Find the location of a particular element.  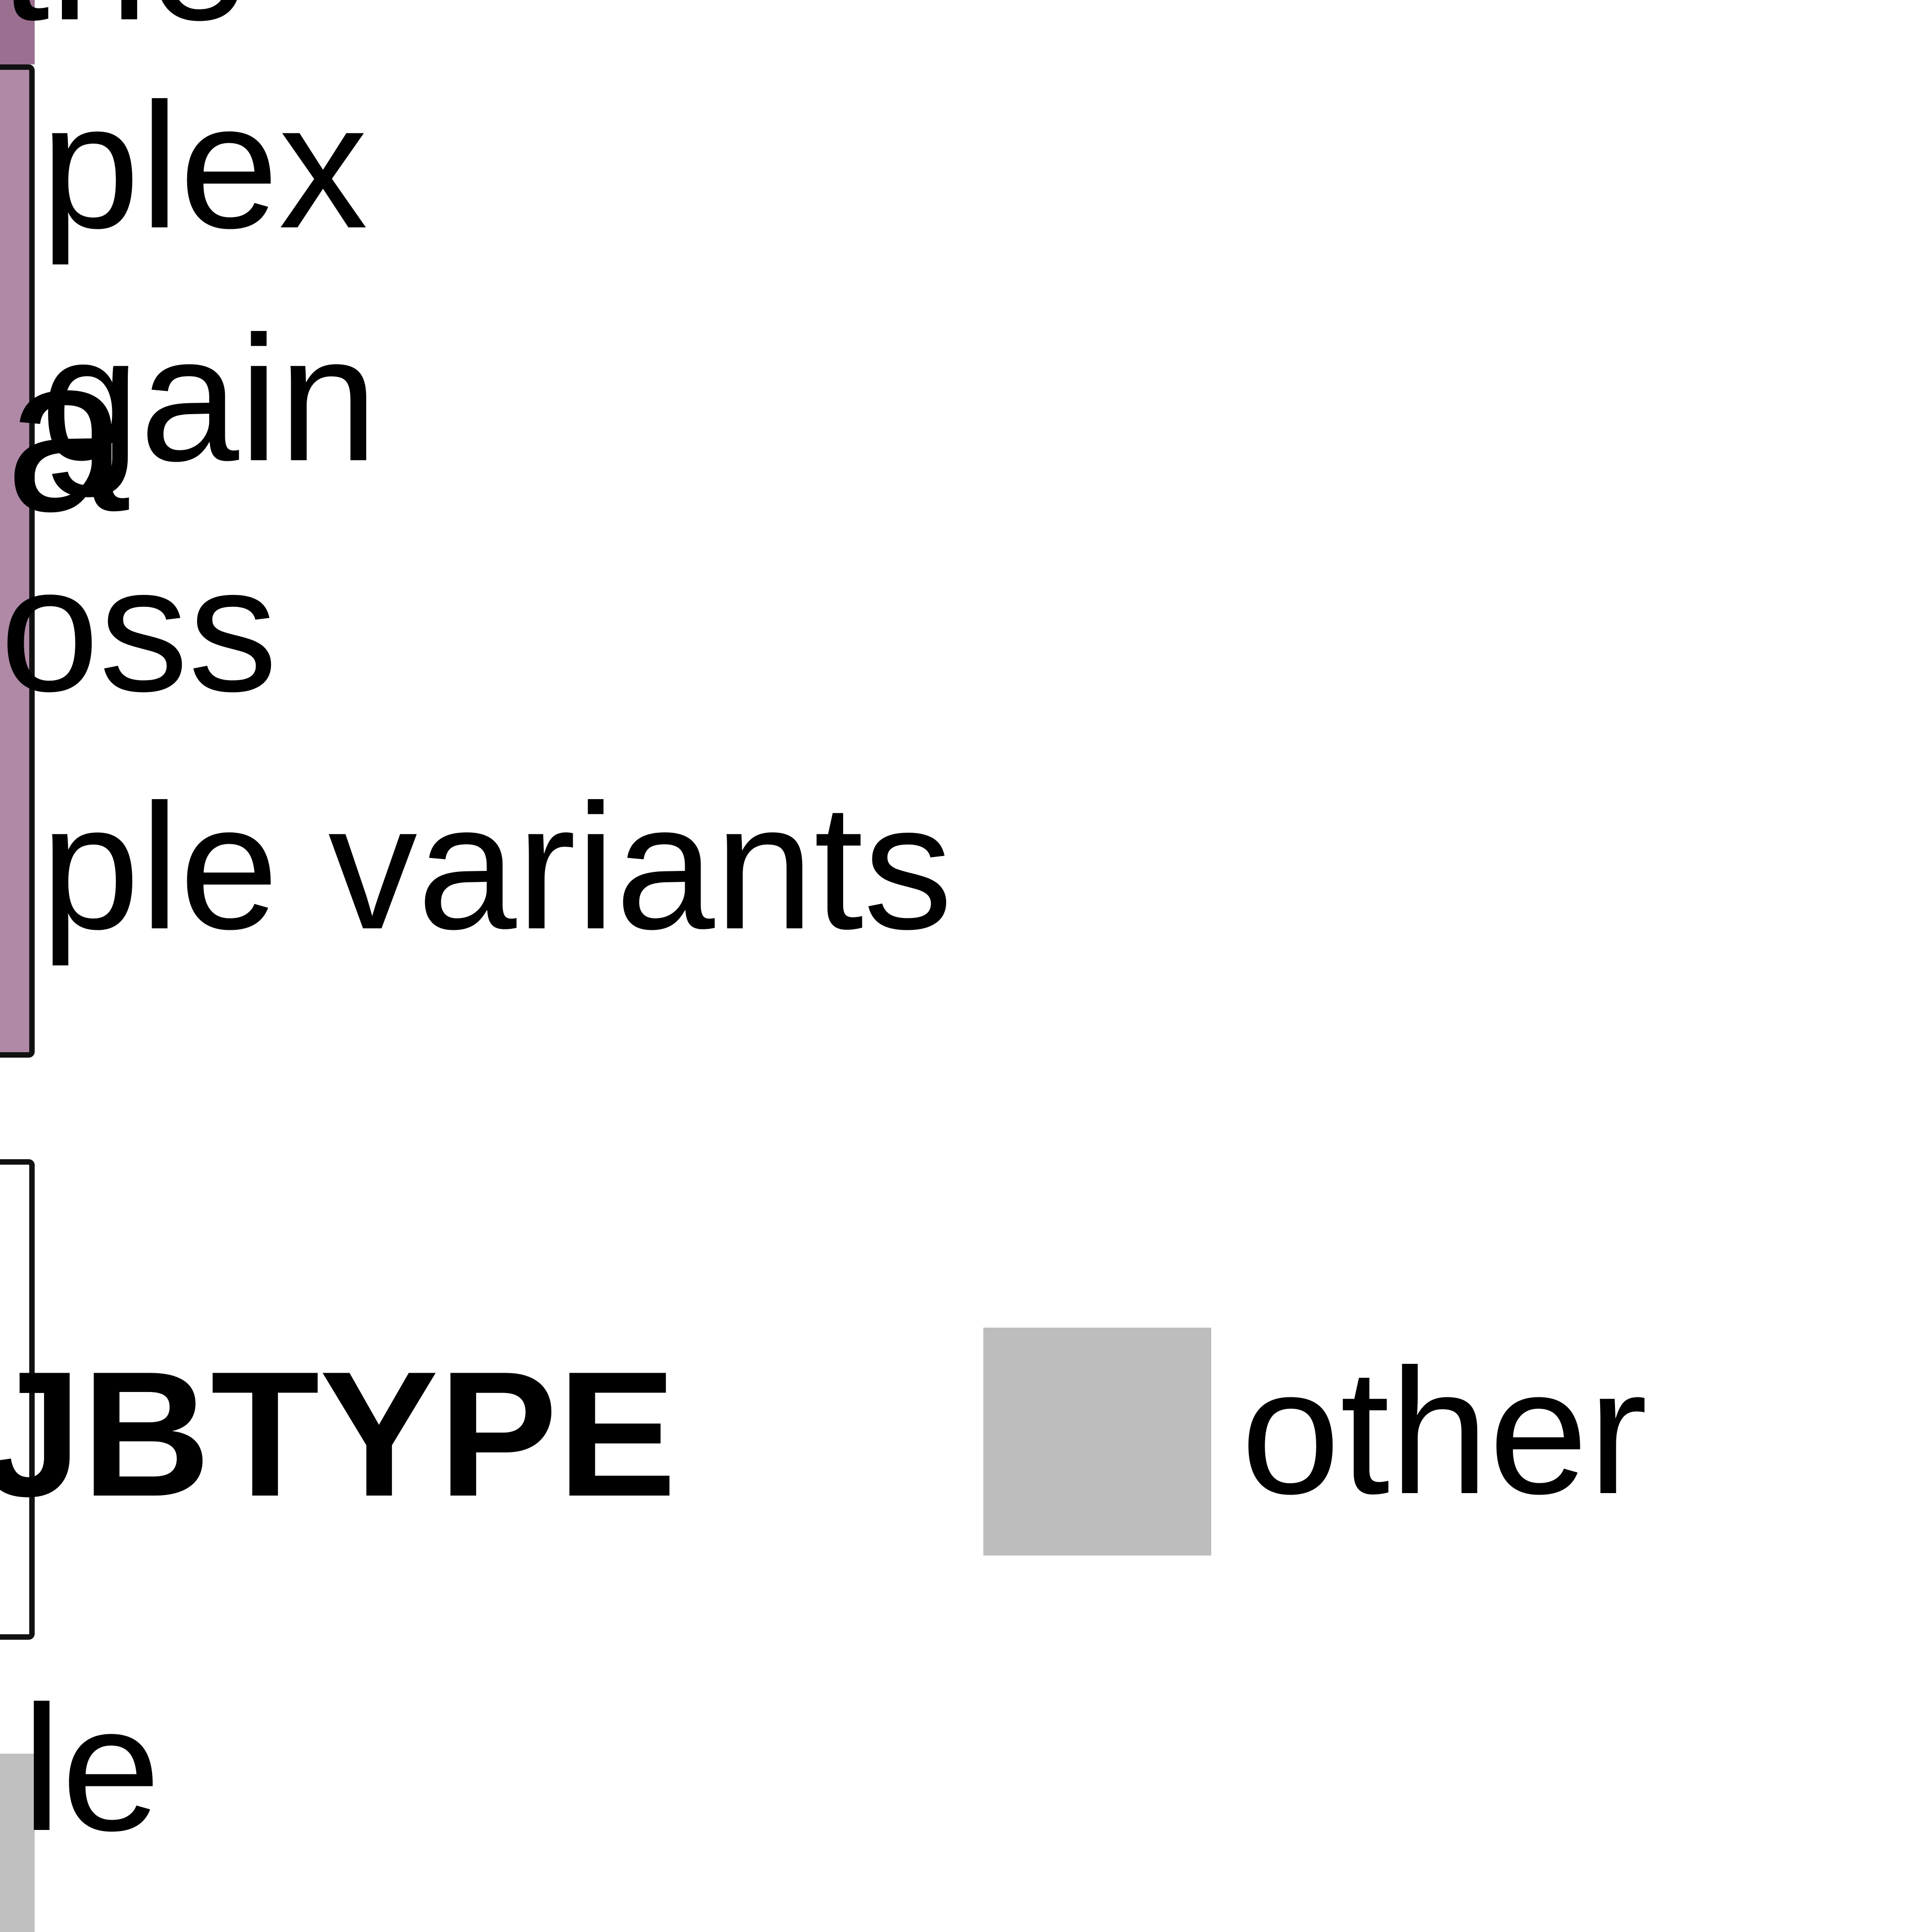

text-line-plex: plex is located at coordinates (205, 166).